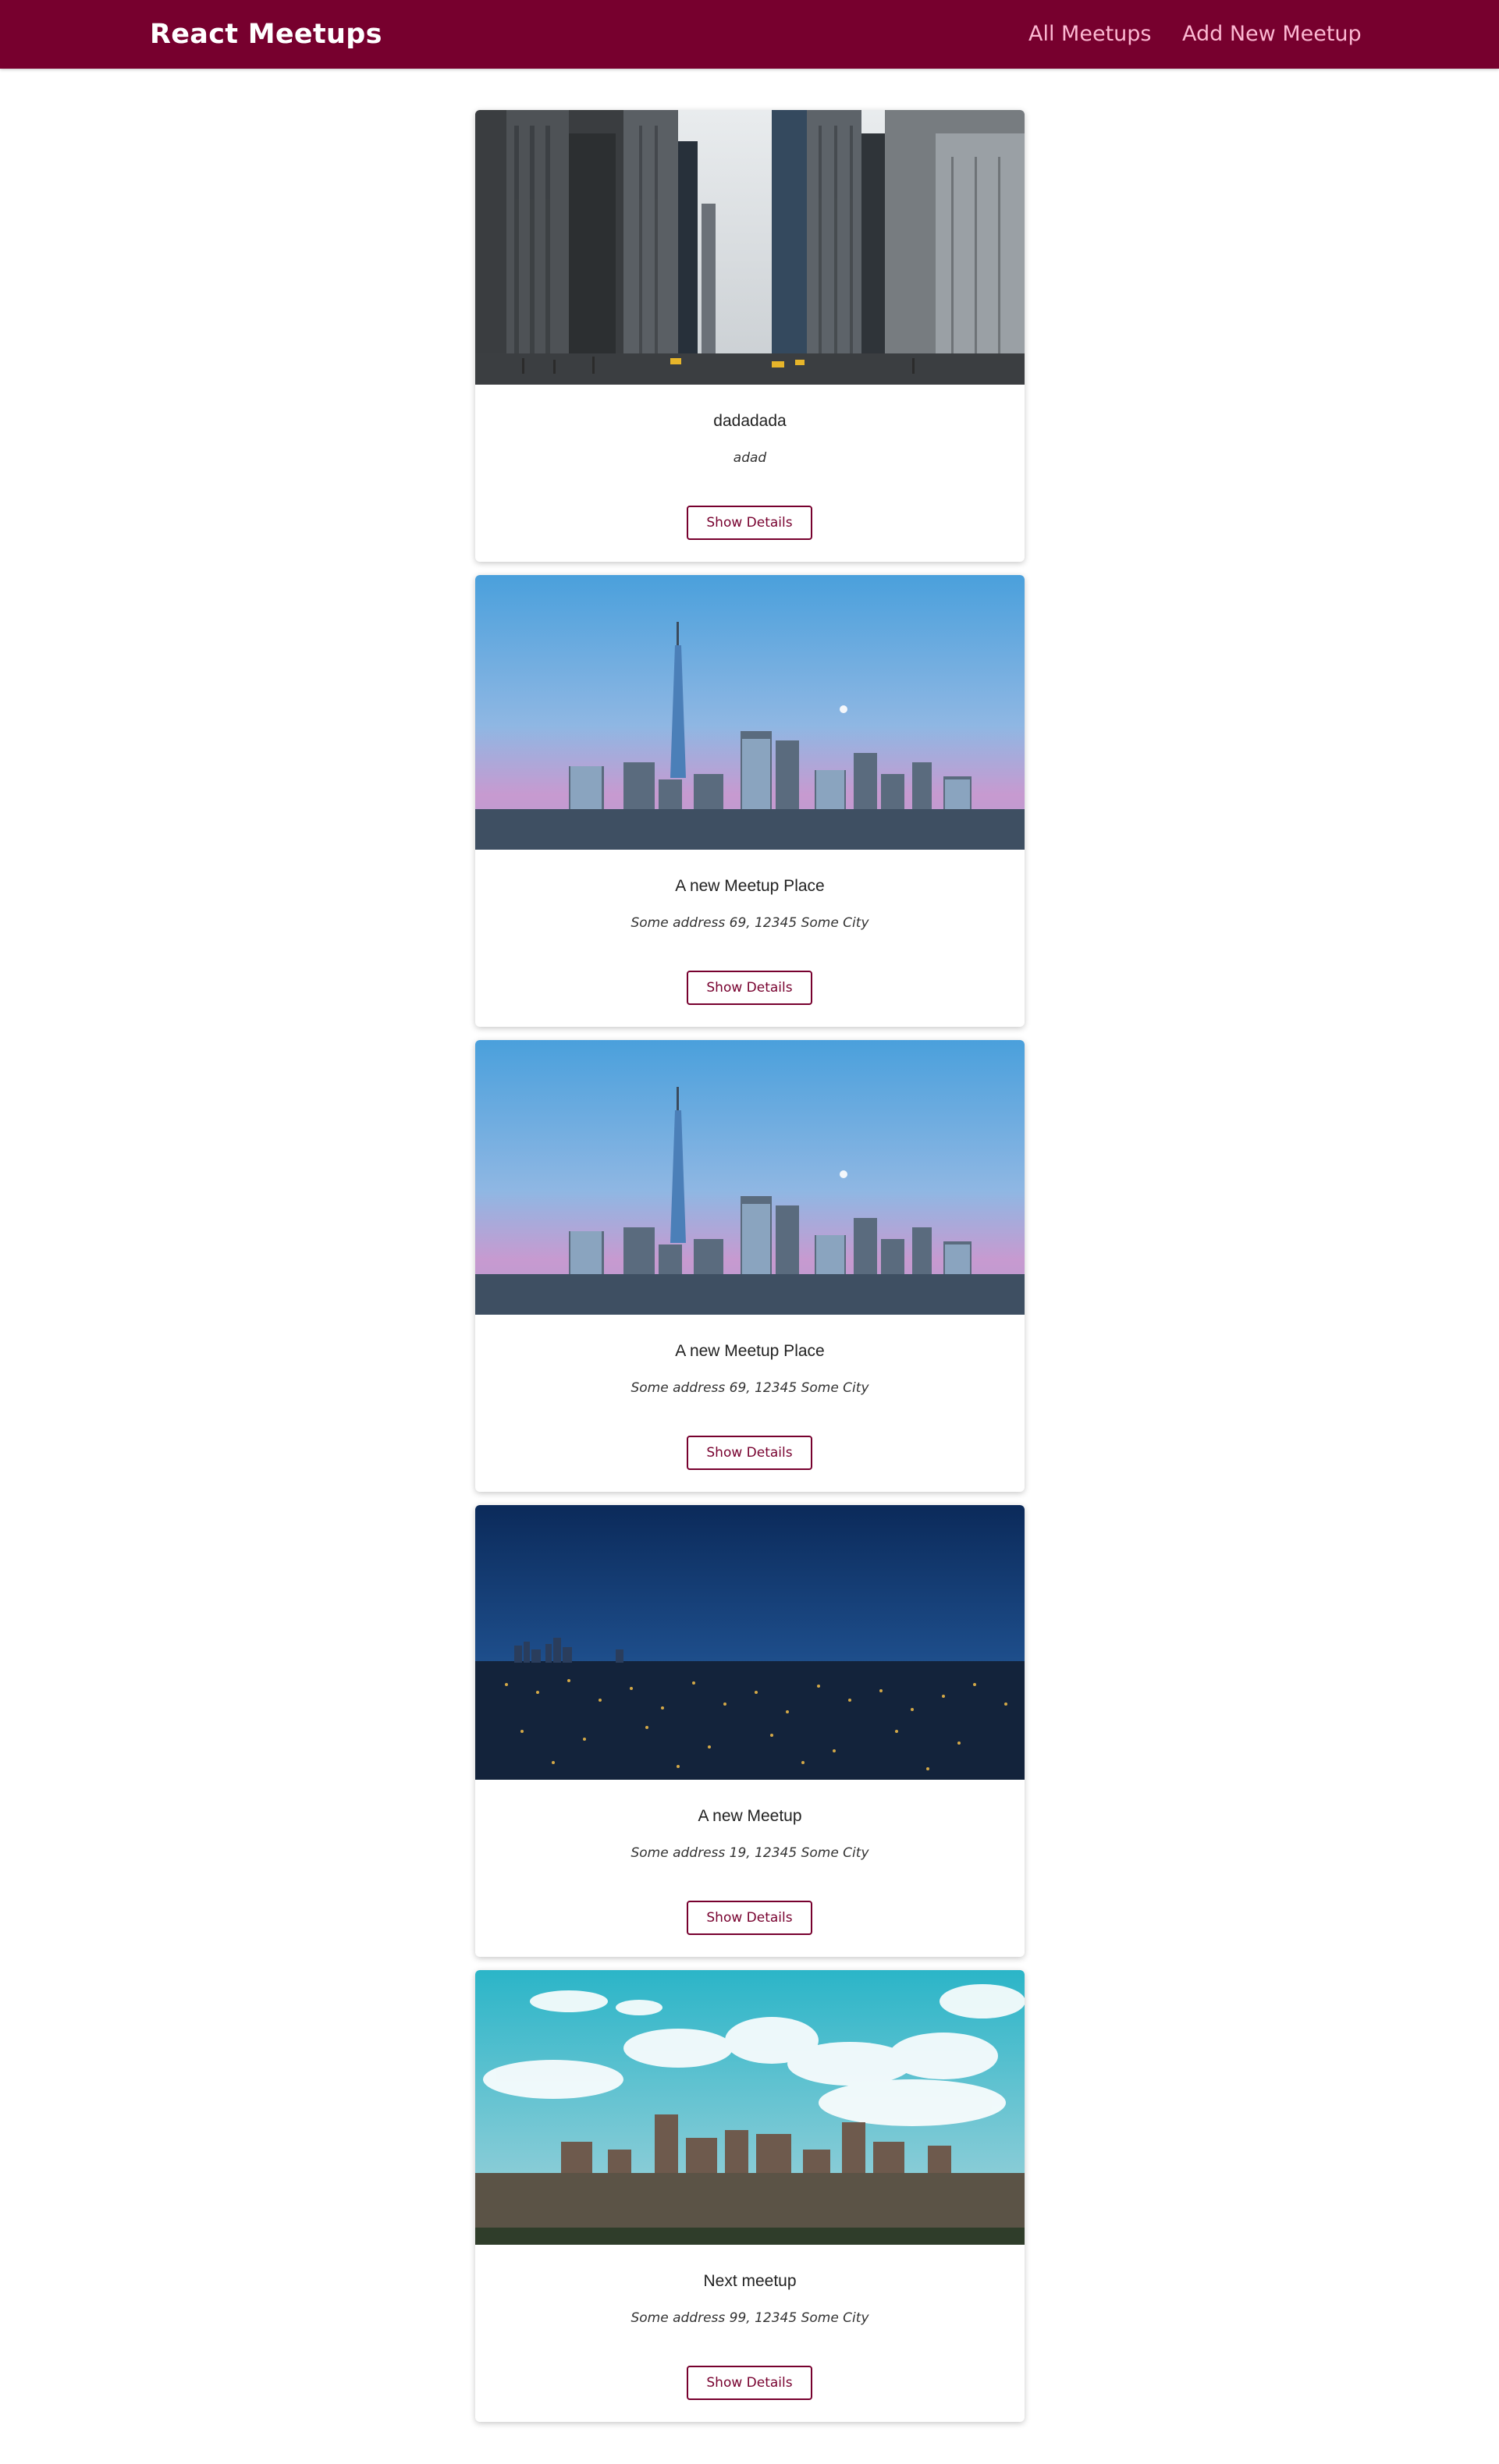 The image size is (1499, 2464). I want to click on meetup-title: A new Meetup, so click(750, 1816).